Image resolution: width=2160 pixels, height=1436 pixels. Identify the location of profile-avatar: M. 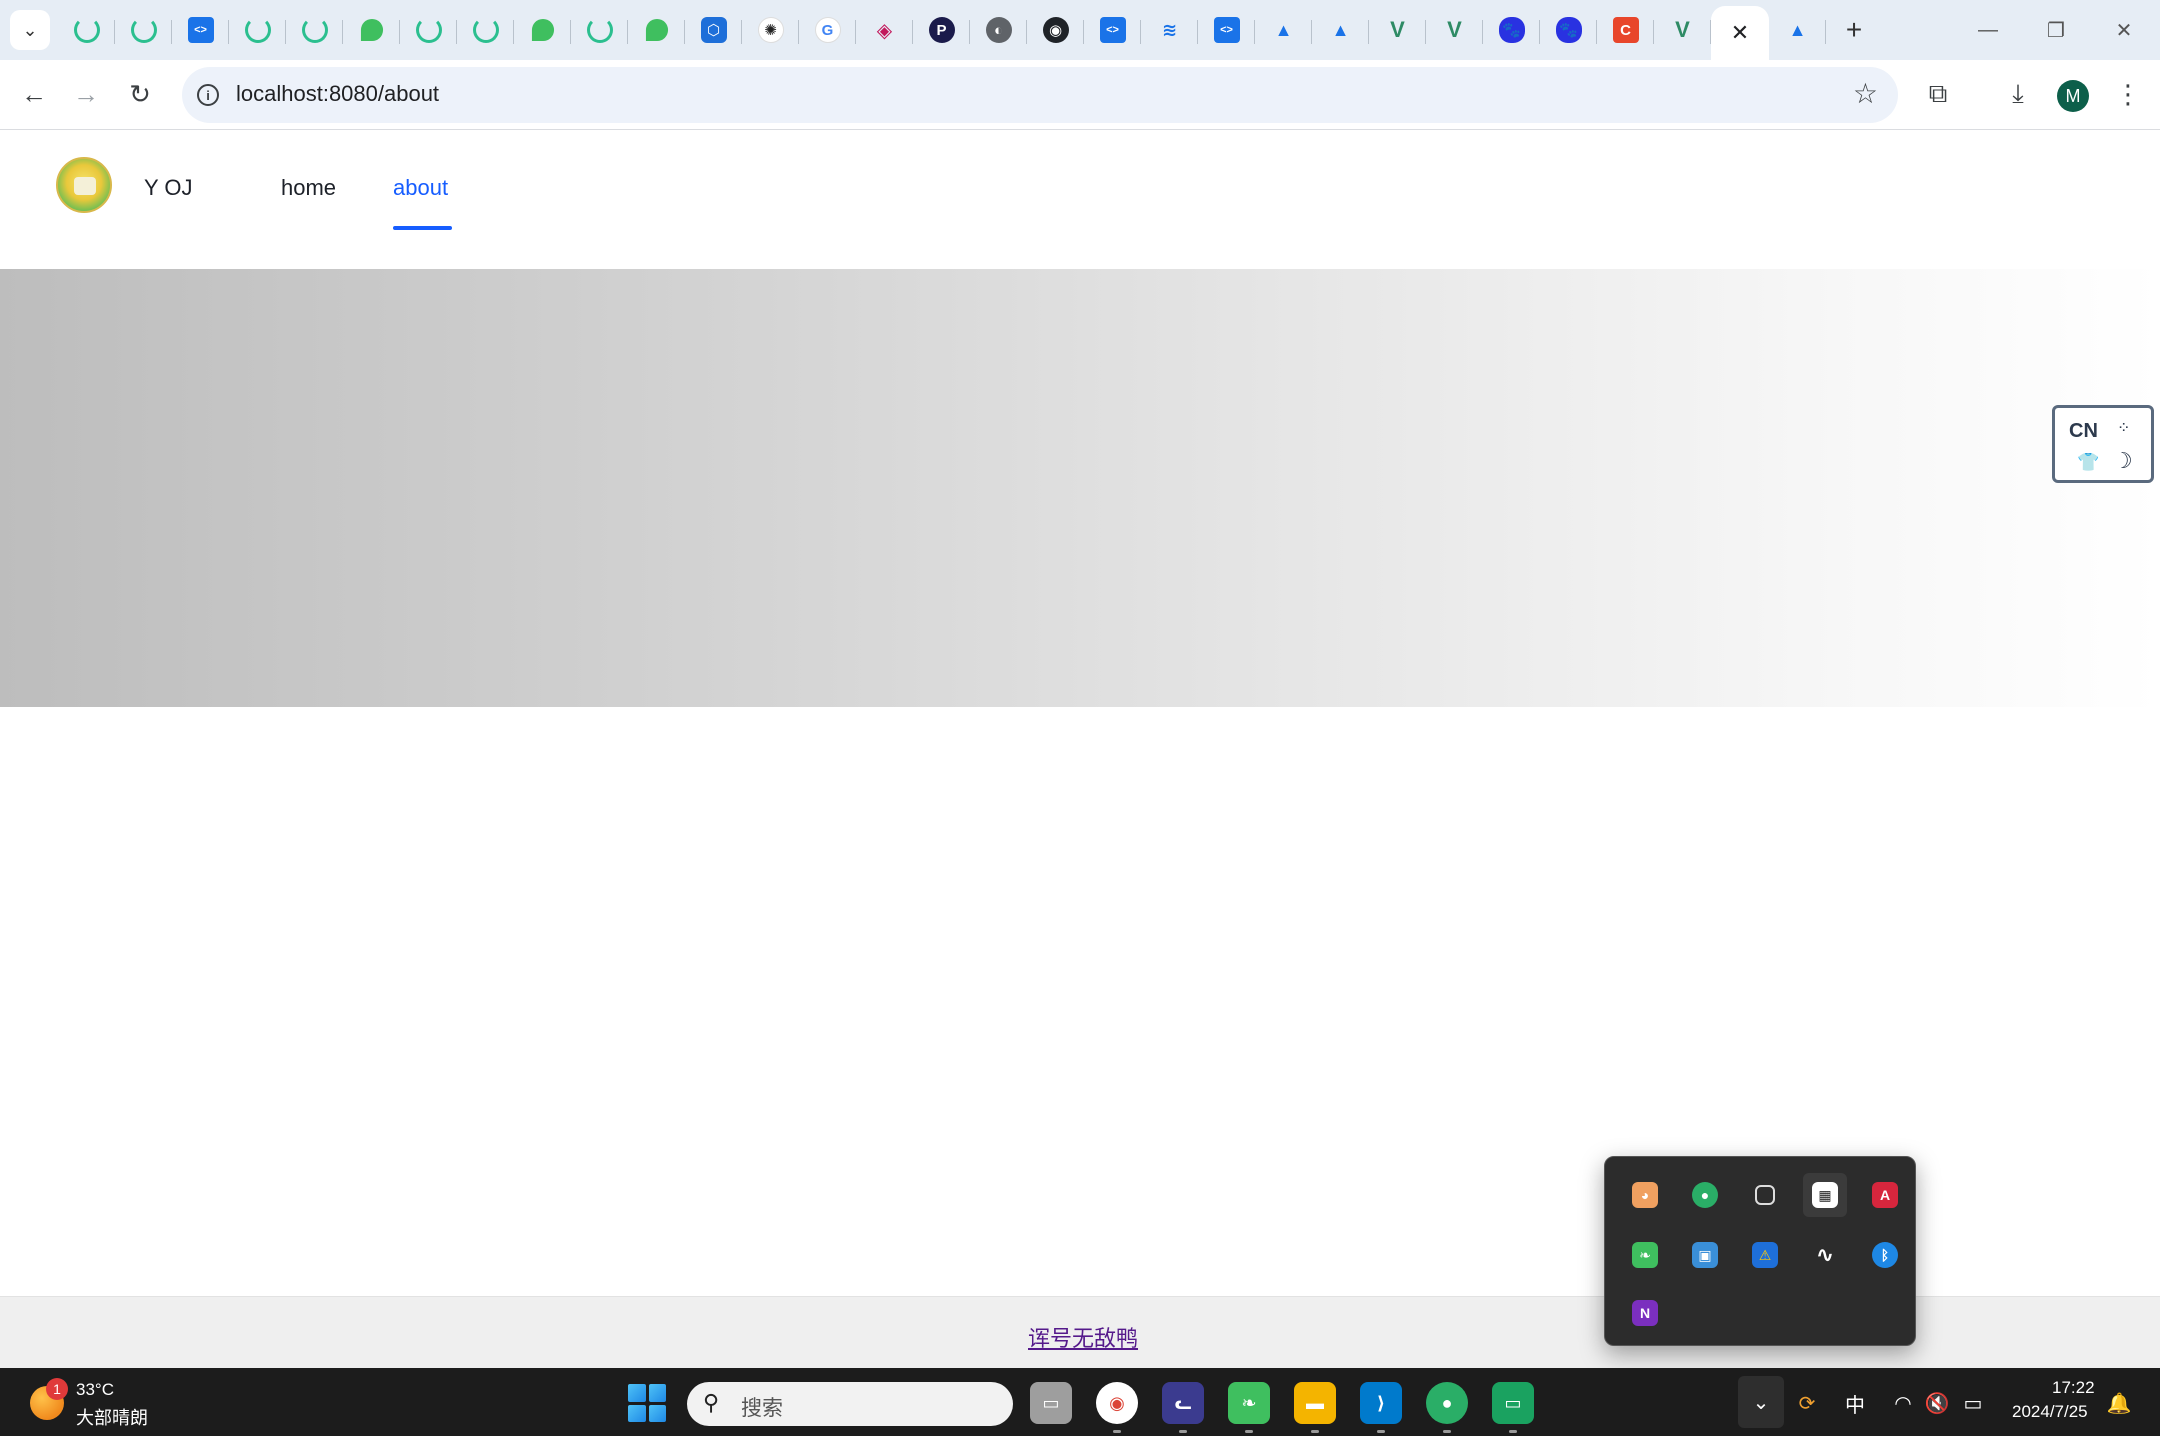
(2073, 96).